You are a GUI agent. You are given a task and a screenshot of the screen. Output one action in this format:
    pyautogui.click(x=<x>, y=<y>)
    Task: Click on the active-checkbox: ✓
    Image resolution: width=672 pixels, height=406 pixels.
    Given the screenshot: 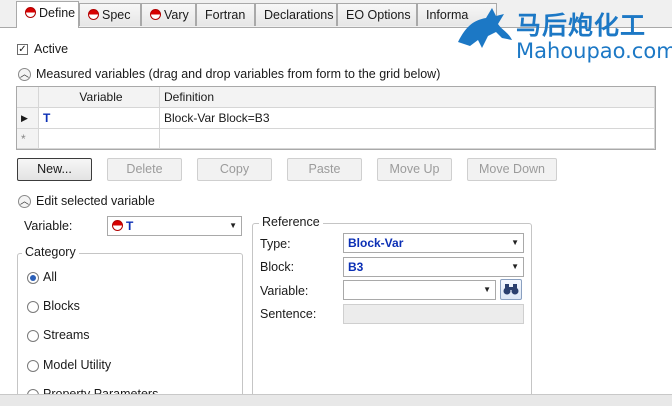 What is the action you would take?
    pyautogui.click(x=22, y=49)
    